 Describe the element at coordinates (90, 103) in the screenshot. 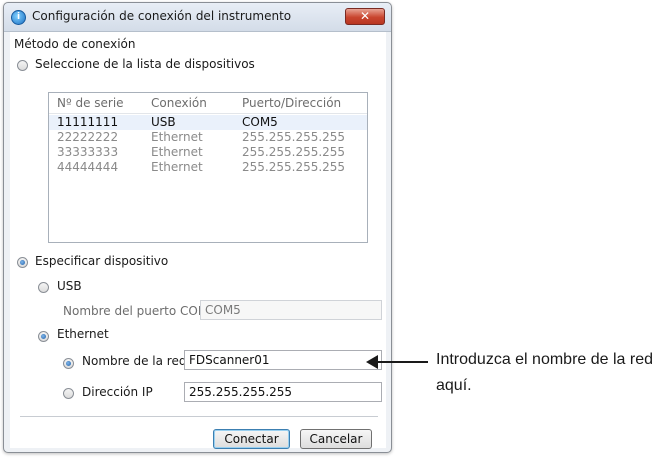

I see `column-header-serial: Nº de serie` at that location.